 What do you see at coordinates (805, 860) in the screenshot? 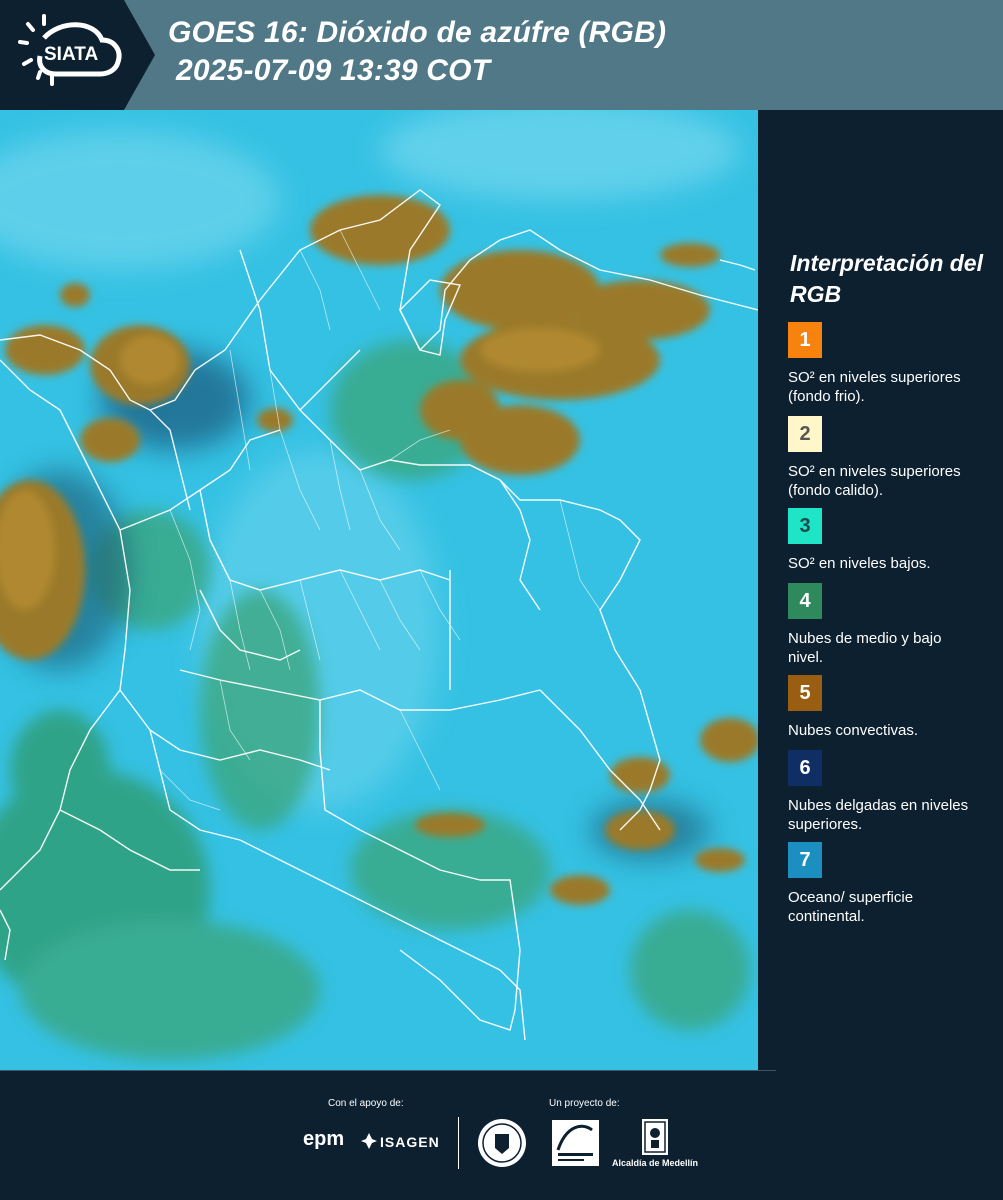
I see `legend-swatch-7: 7` at bounding box center [805, 860].